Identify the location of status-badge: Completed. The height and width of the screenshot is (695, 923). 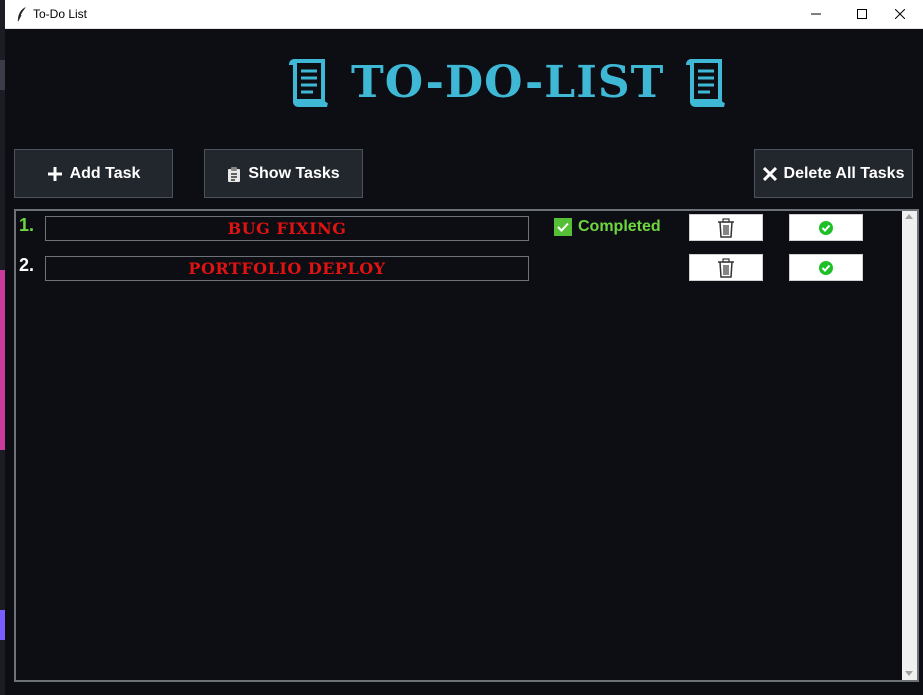
(607, 227).